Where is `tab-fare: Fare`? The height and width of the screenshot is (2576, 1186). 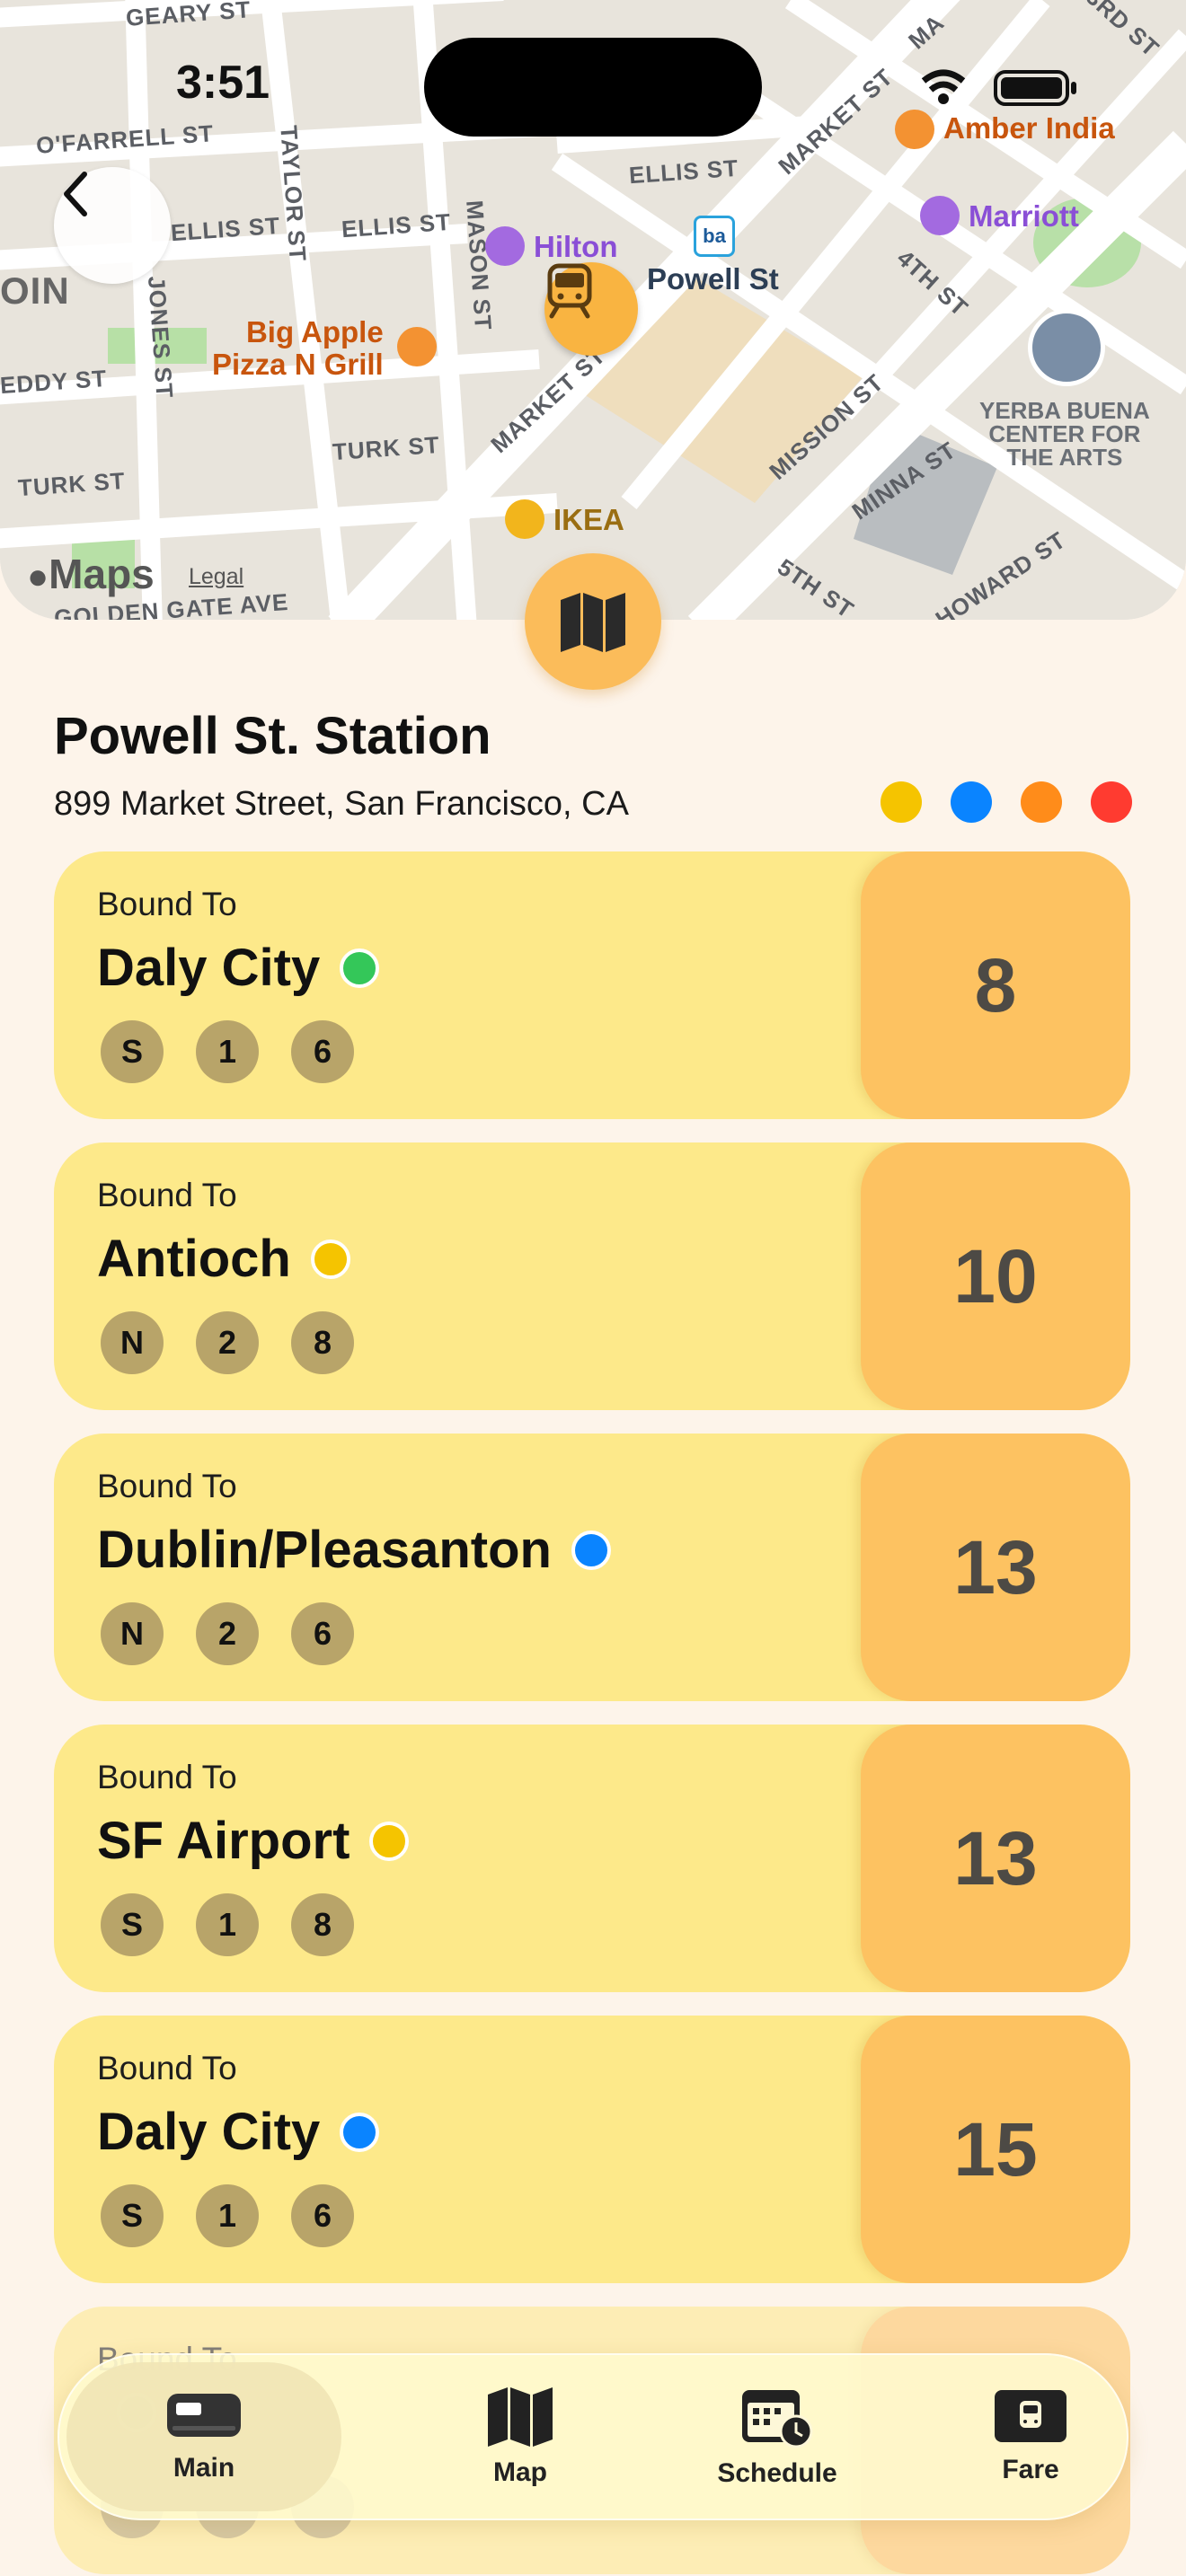
tab-fare: Fare is located at coordinates (1030, 2436).